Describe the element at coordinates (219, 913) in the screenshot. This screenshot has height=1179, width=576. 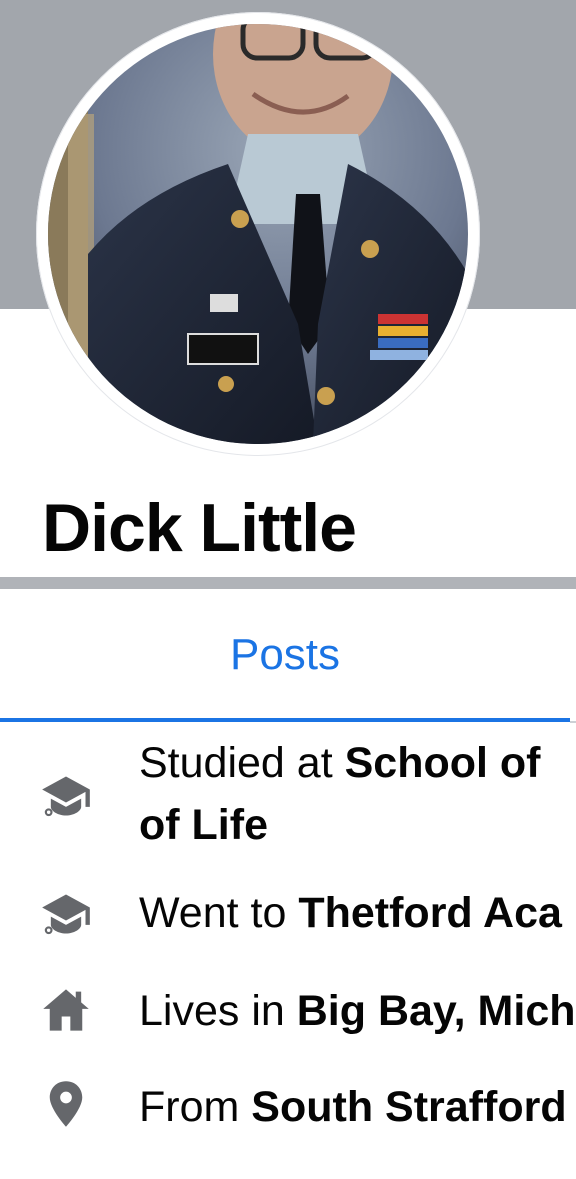
I see `intro-prefix: Went to` at that location.